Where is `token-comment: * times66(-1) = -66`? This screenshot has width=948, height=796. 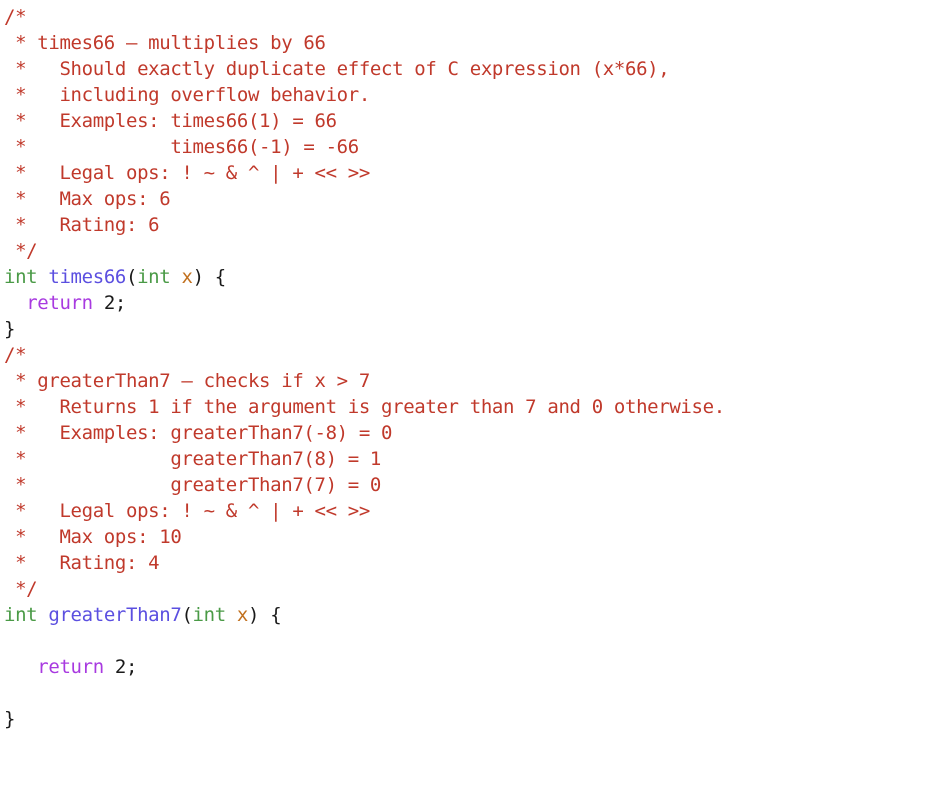
token-comment: * times66(-1) = -66 is located at coordinates (181, 147).